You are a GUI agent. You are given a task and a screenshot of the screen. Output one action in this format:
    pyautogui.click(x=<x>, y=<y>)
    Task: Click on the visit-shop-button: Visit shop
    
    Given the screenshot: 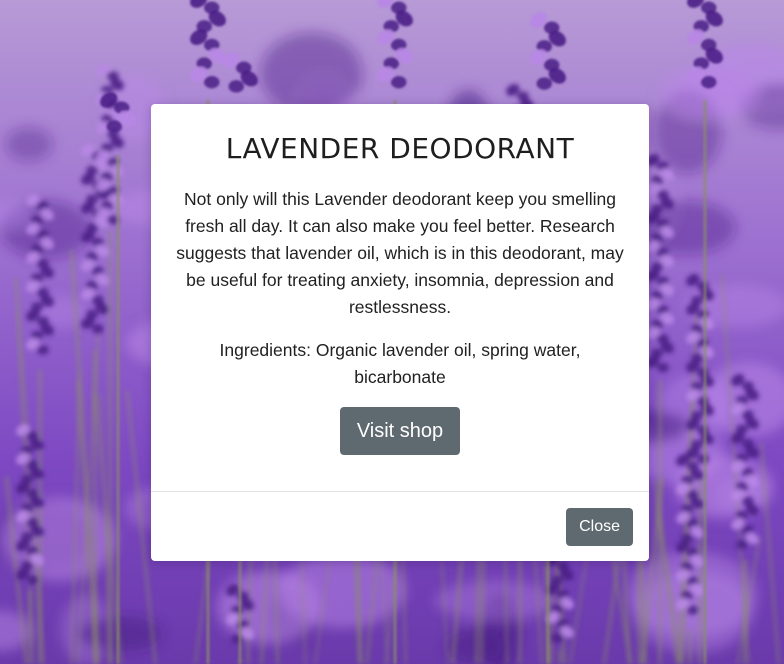 What is the action you would take?
    pyautogui.click(x=400, y=431)
    